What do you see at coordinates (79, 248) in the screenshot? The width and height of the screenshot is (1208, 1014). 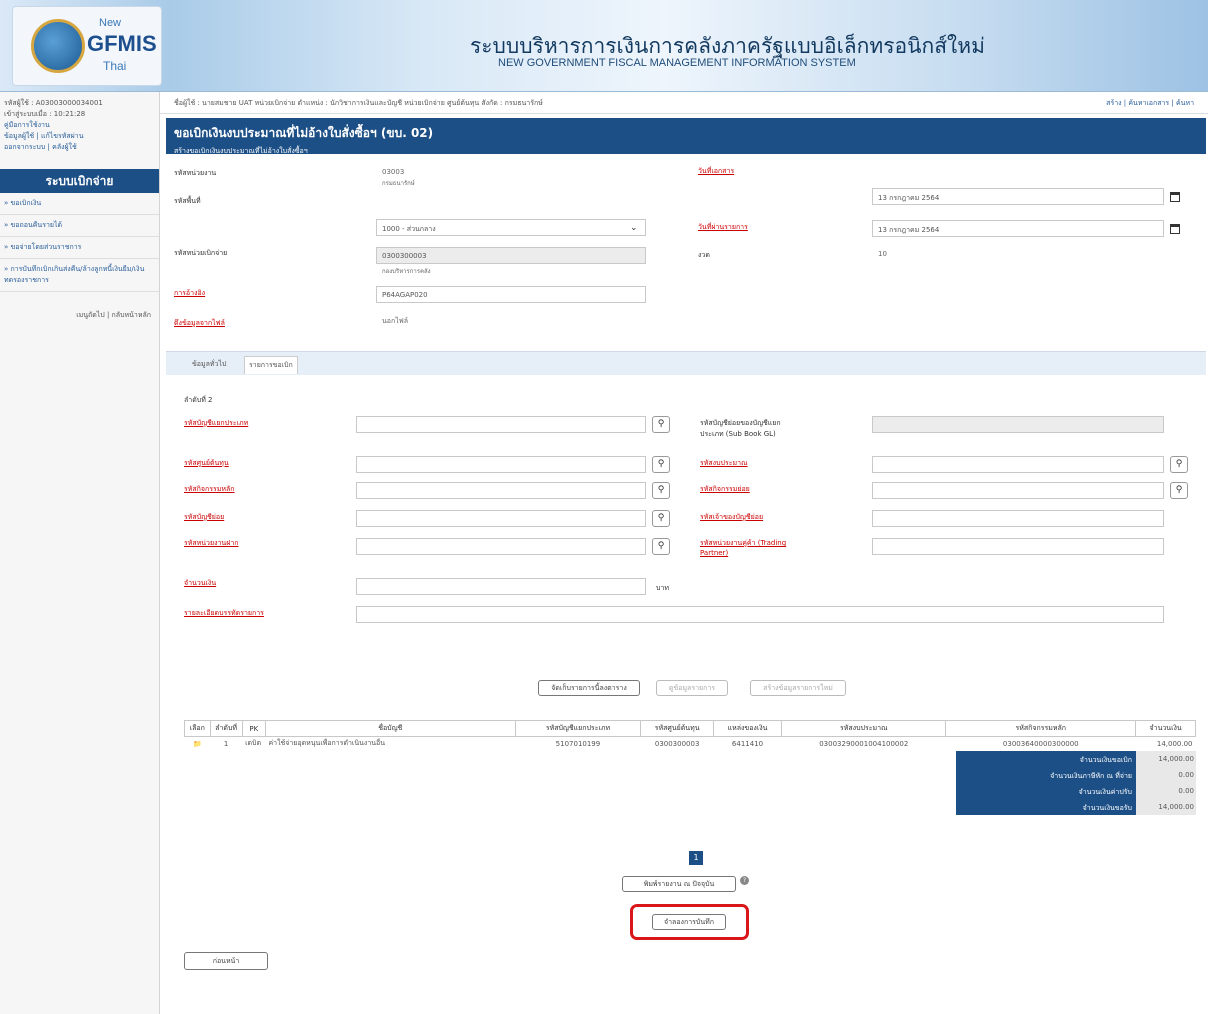 I see `sidebar-item-agency-pay: » ขอจ่ายโดยส่วนราชการ` at bounding box center [79, 248].